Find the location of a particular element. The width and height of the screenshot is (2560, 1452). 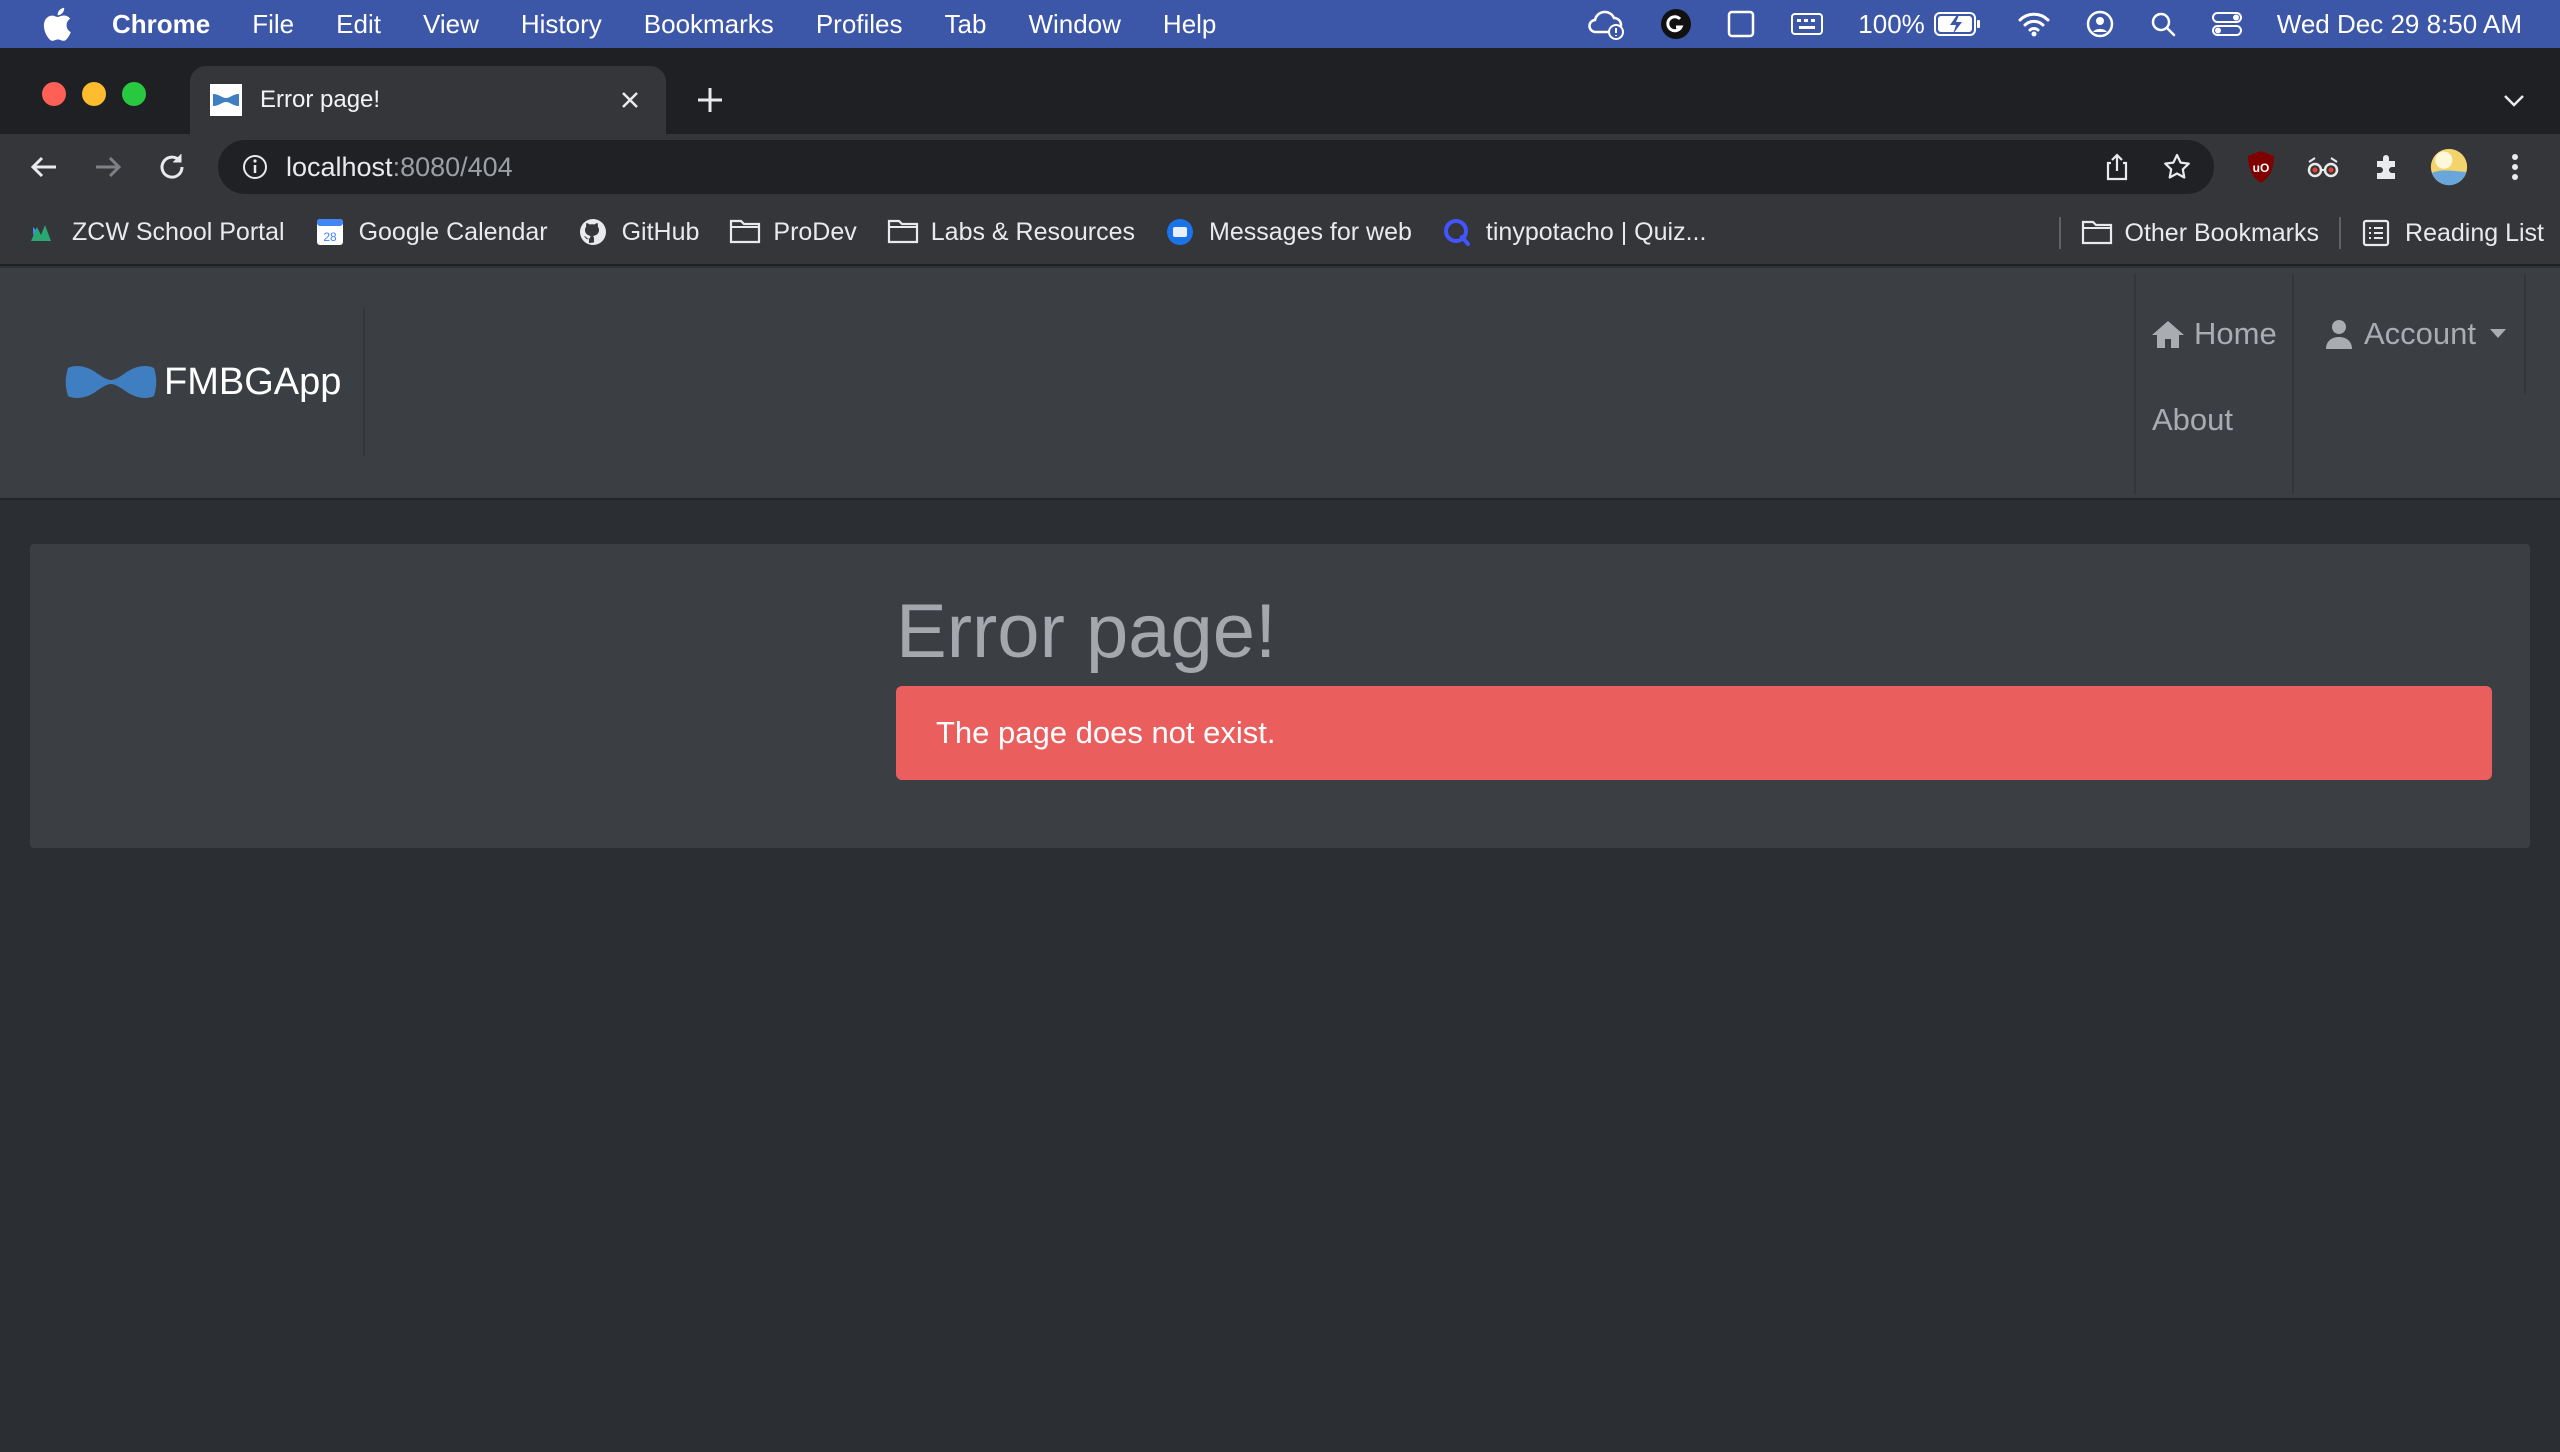

nav-home-link: Home is located at coordinates (2213, 334).